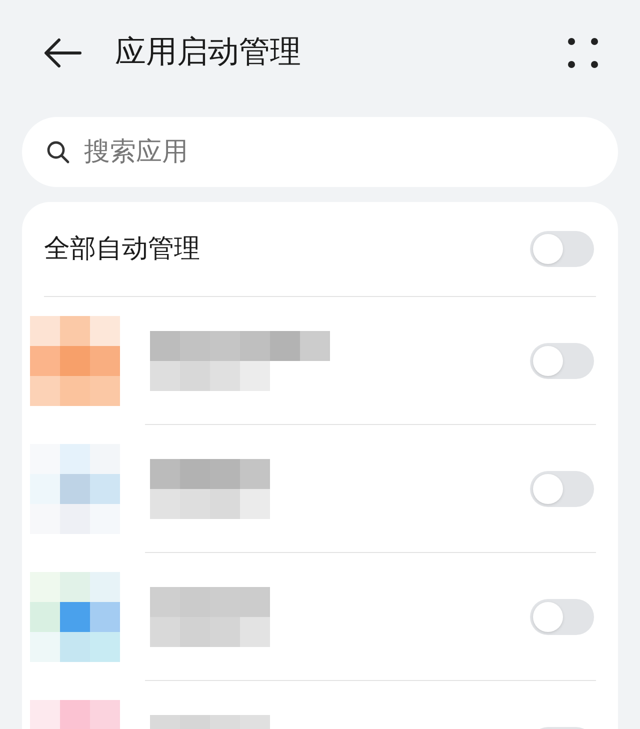 The width and height of the screenshot is (640, 729). What do you see at coordinates (63, 53) in the screenshot?
I see `back-icon` at bounding box center [63, 53].